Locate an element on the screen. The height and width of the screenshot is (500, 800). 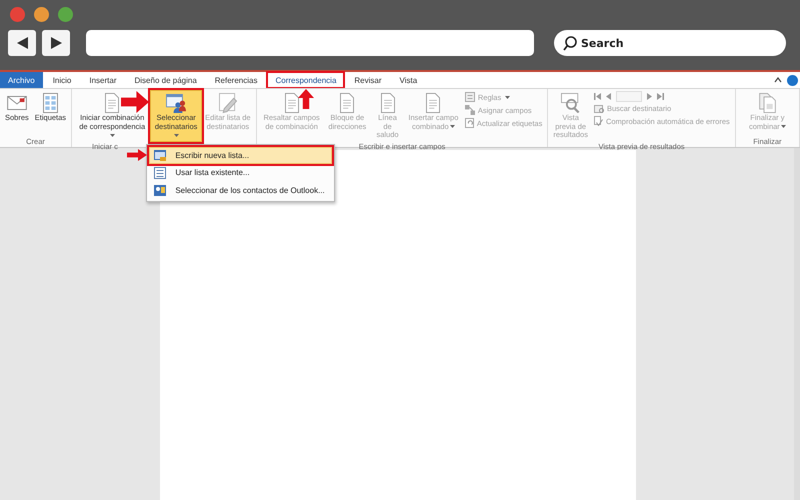
caret-icon is located at coordinates (778, 80).